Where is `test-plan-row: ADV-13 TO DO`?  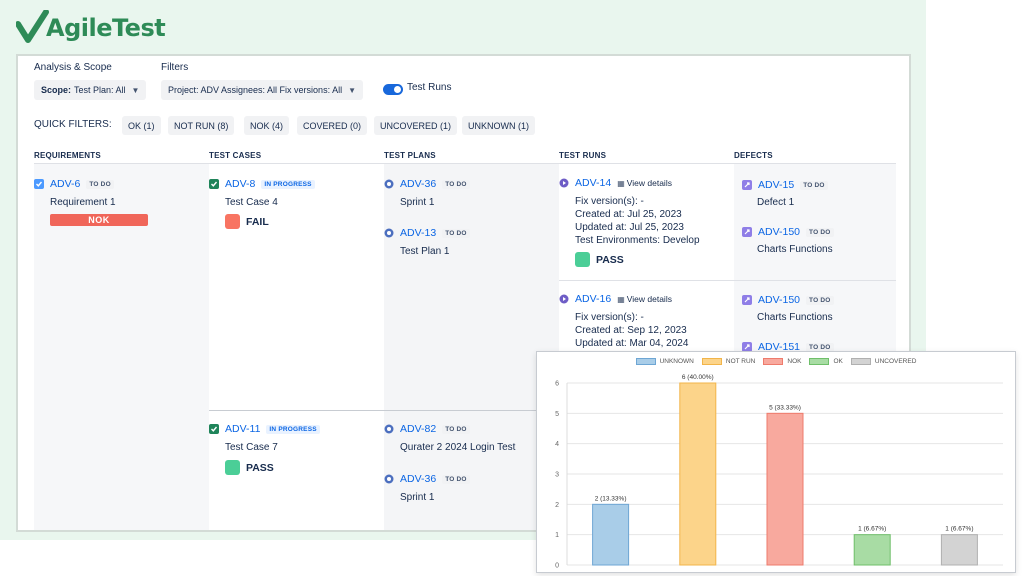
test-plan-row: ADV-13 TO DO is located at coordinates (427, 233).